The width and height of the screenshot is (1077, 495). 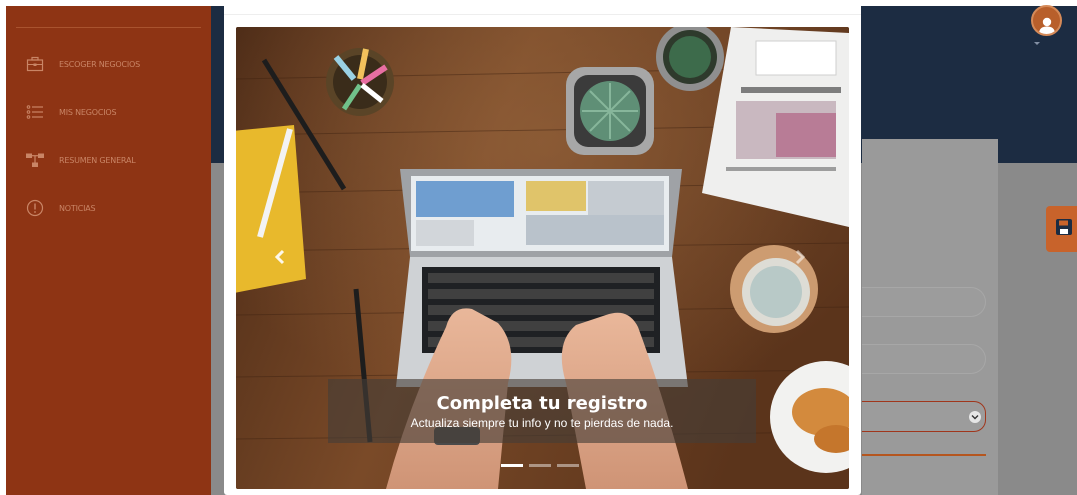 What do you see at coordinates (35, 112) in the screenshot?
I see `list-icon` at bounding box center [35, 112].